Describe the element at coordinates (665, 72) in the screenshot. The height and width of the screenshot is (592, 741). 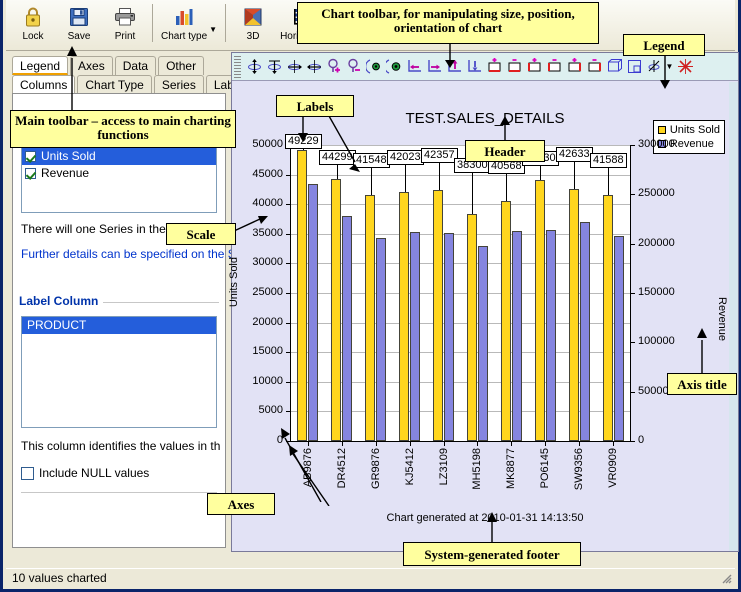
I see `callout-arrow-legend` at that location.